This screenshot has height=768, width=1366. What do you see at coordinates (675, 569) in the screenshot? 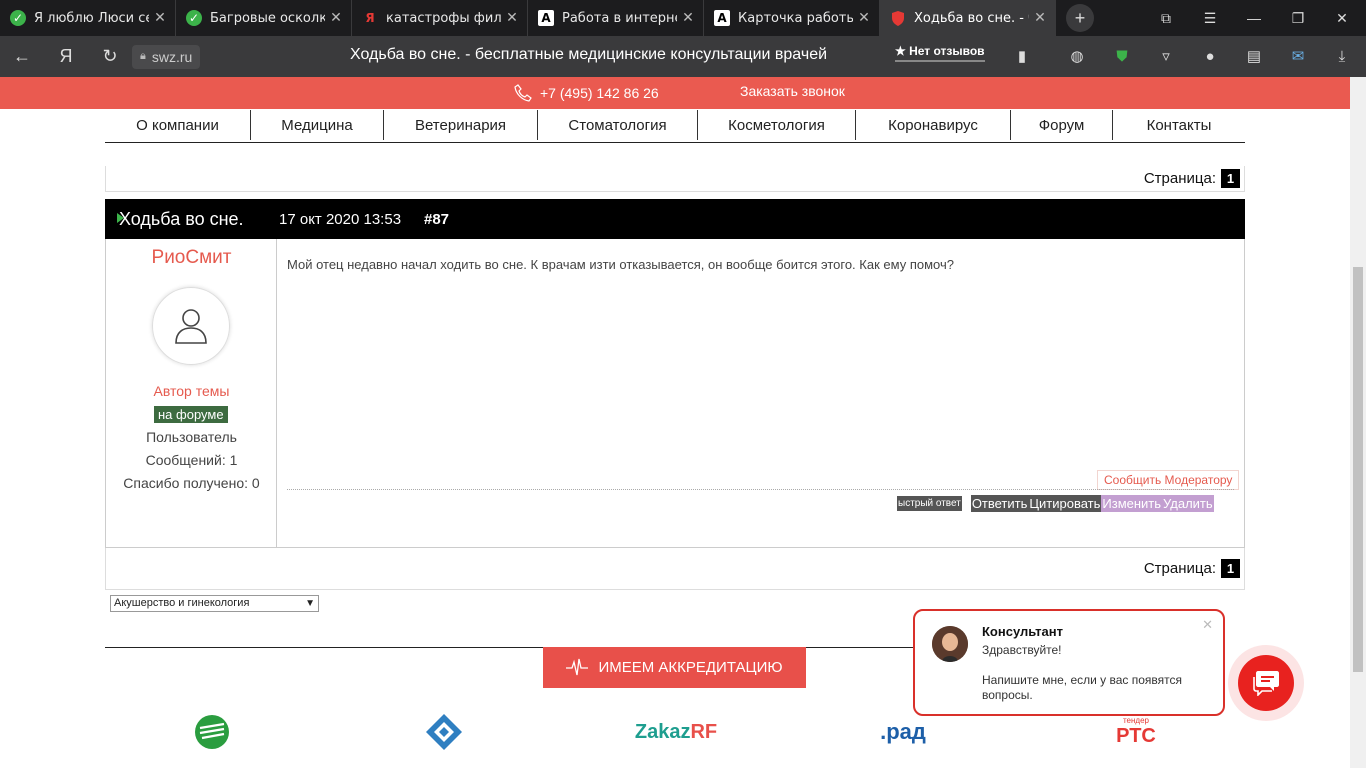
I see `pager-bottom: Страница: 1` at bounding box center [675, 569].